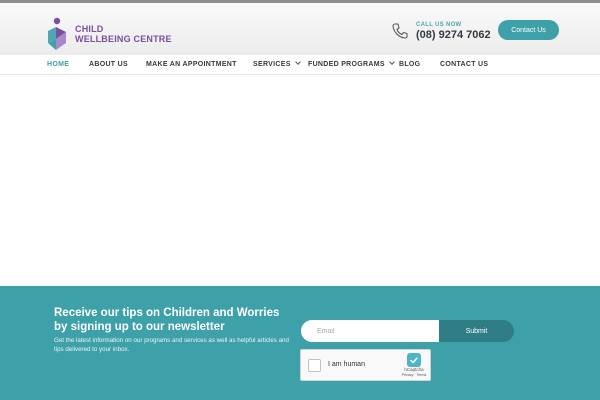  I want to click on phone-icon, so click(400, 31).